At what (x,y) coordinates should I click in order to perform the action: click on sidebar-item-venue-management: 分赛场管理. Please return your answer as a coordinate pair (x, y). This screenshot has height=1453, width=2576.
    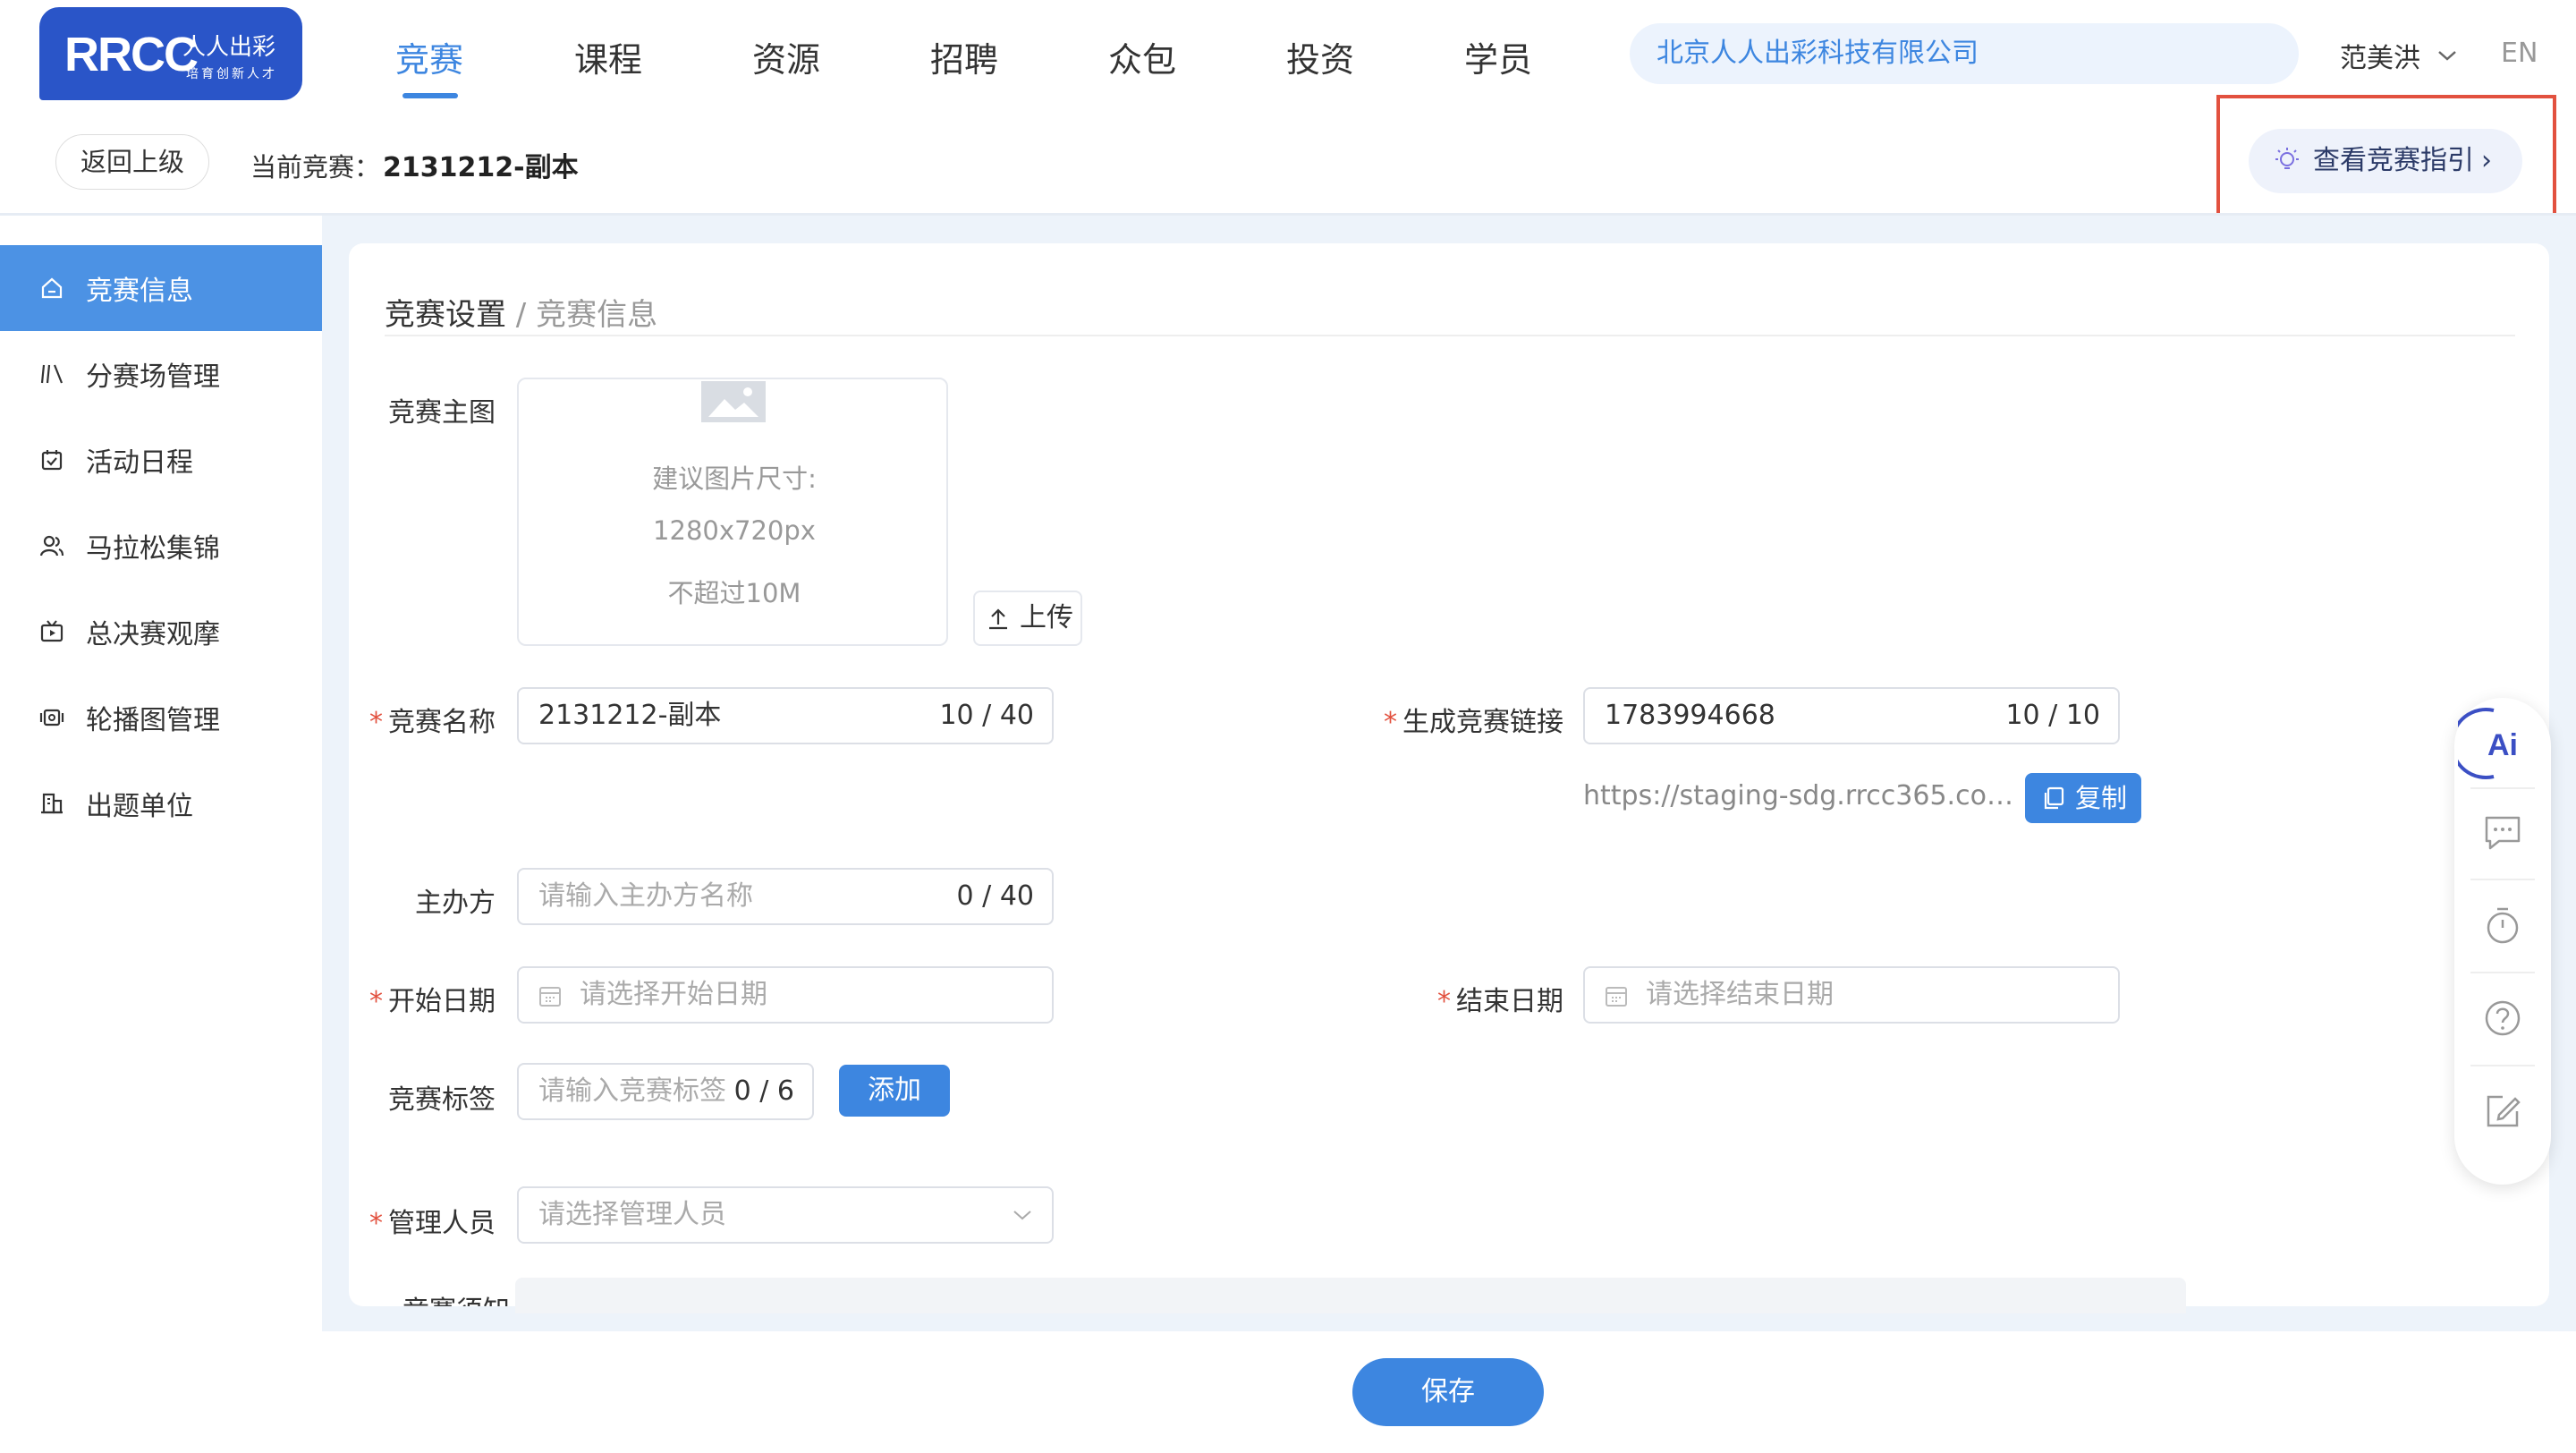
    Looking at the image, I should click on (161, 374).